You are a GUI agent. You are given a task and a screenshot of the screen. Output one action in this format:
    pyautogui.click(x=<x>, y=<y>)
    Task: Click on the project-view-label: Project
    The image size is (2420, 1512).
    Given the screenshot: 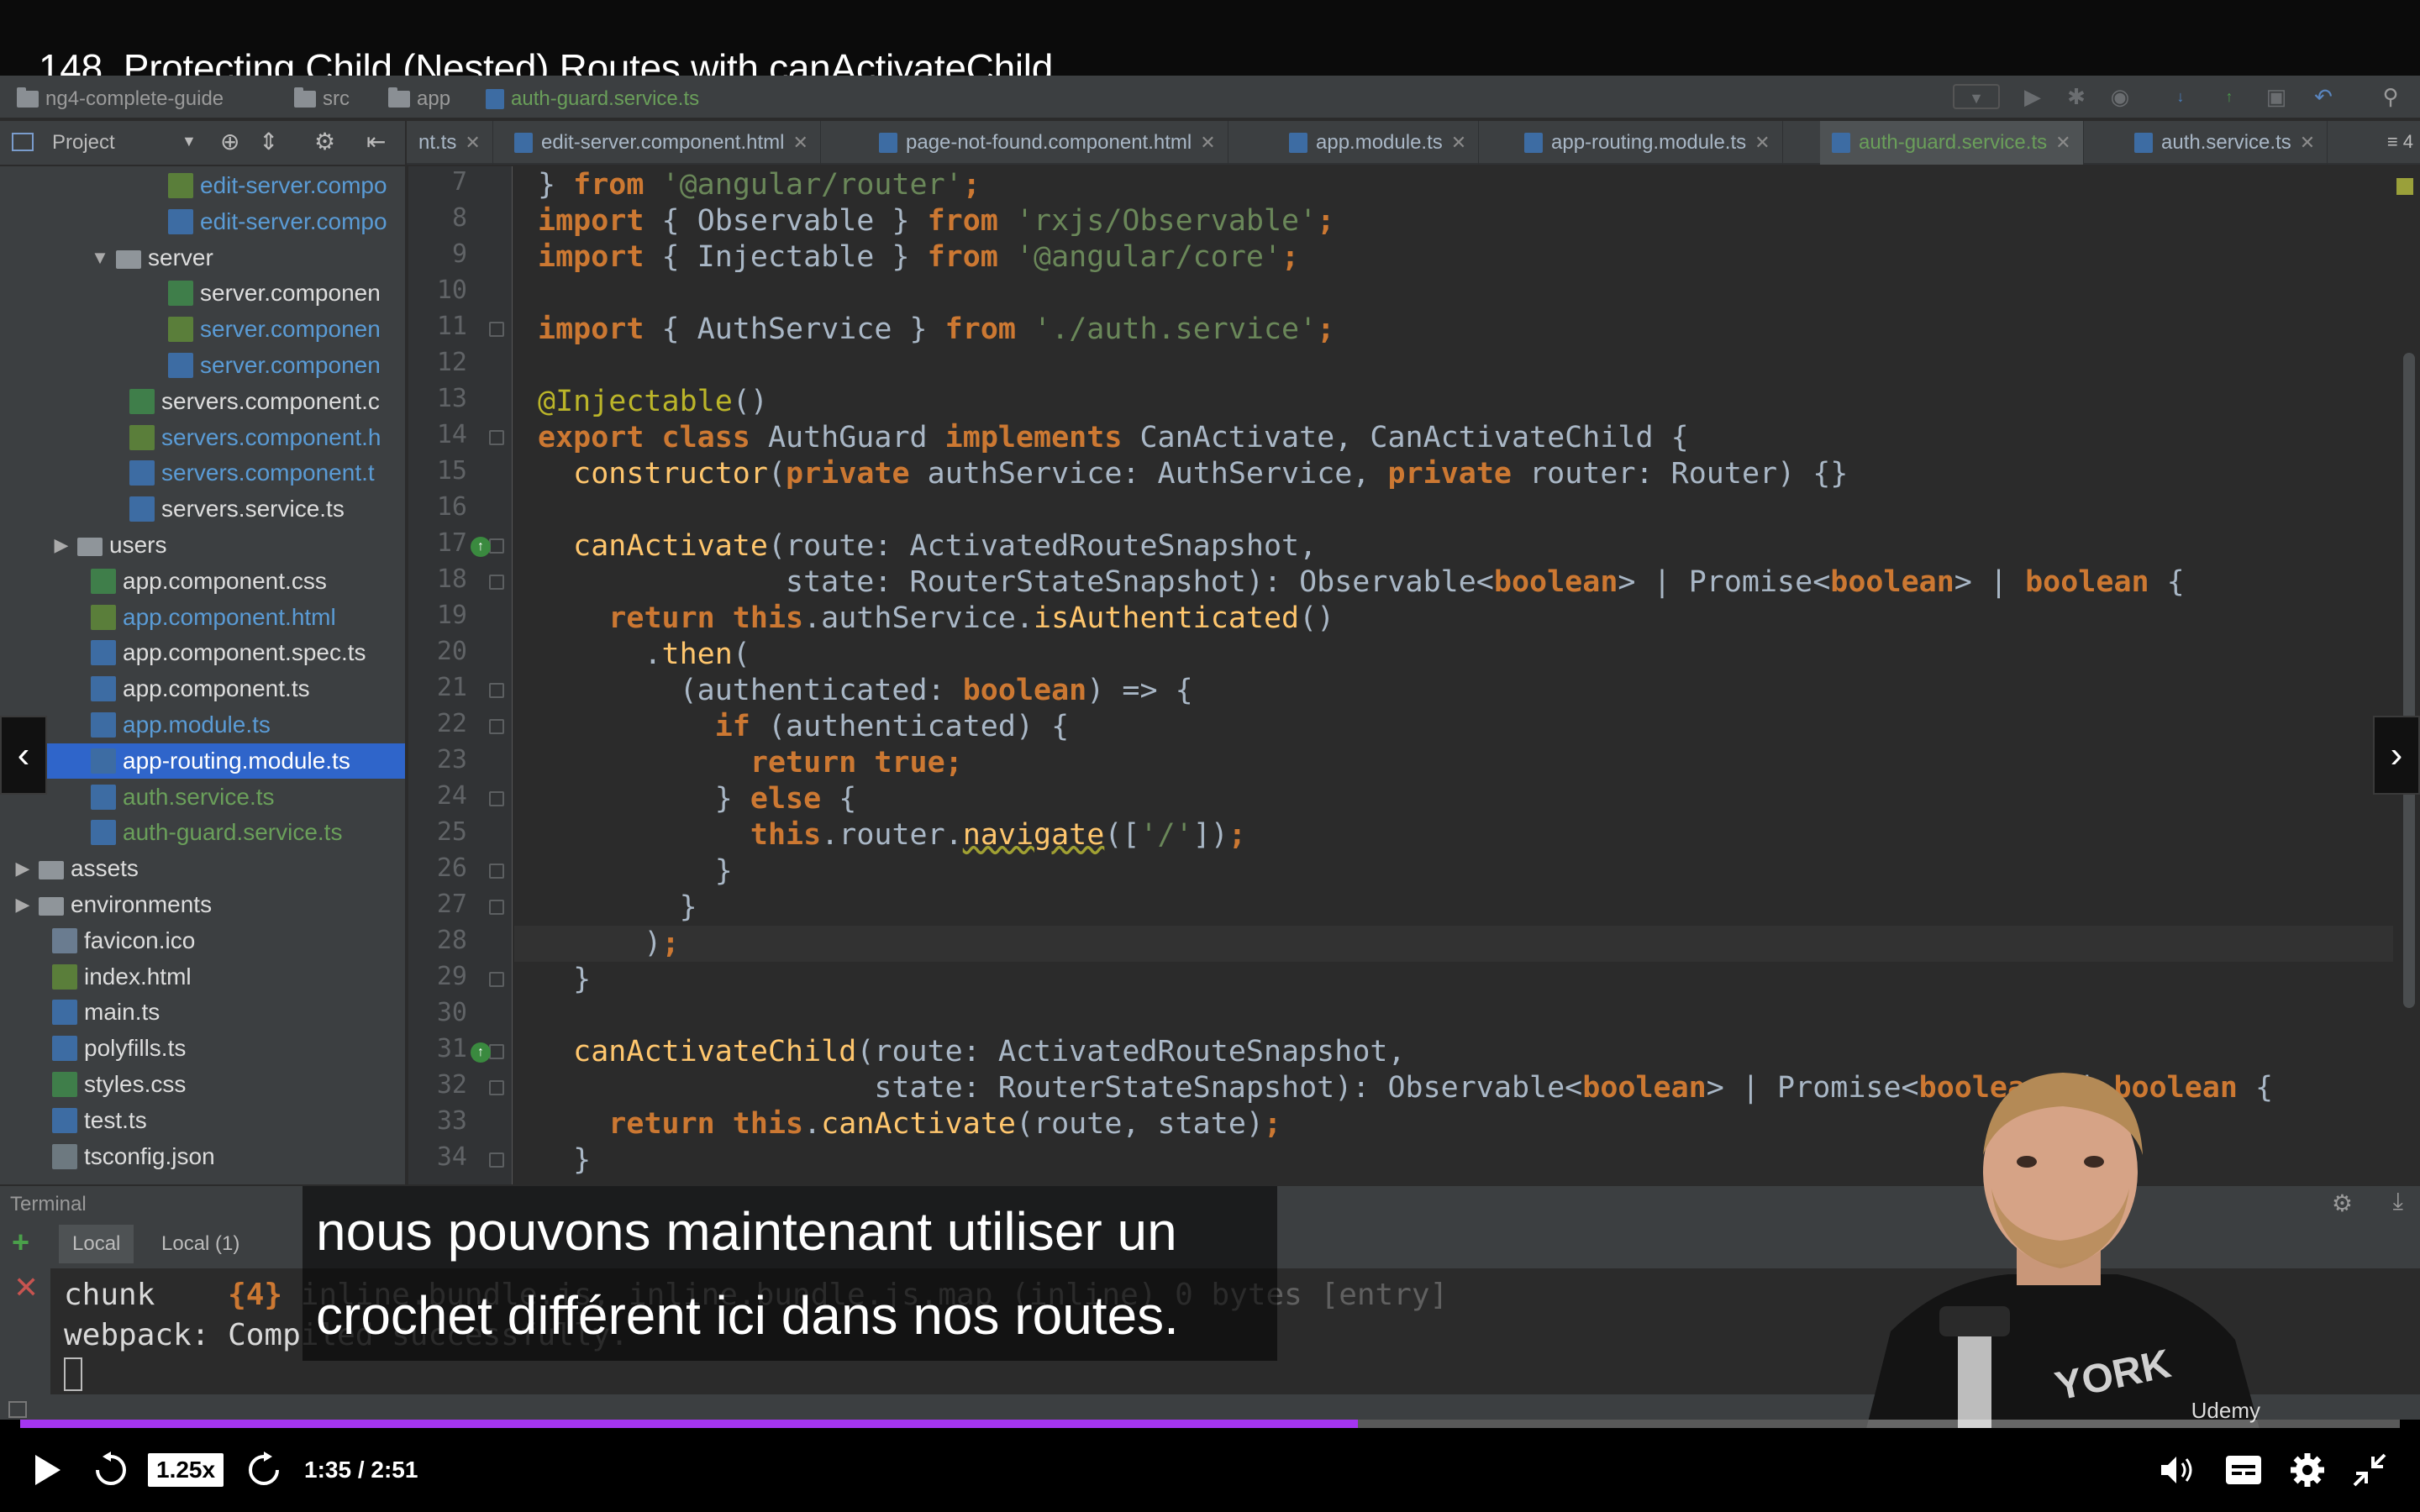 What is the action you would take?
    pyautogui.click(x=83, y=143)
    